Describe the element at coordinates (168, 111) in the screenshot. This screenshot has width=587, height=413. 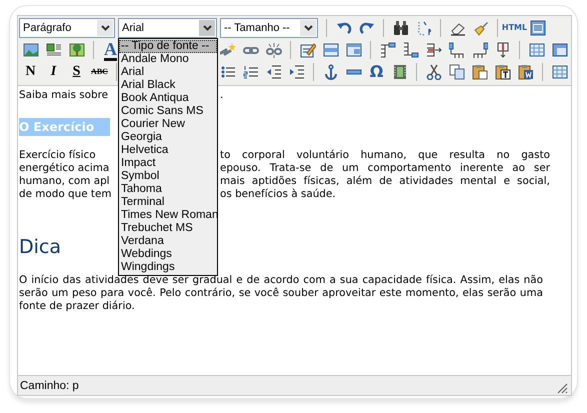
I see `font-option: Comic Sans MS` at that location.